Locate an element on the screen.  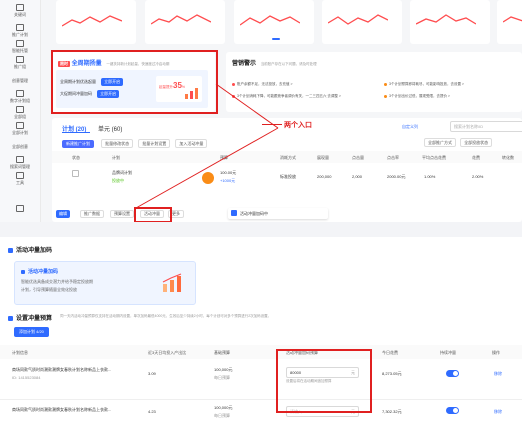
th-clicks: 点击量 is located at coordinates (358, 157).